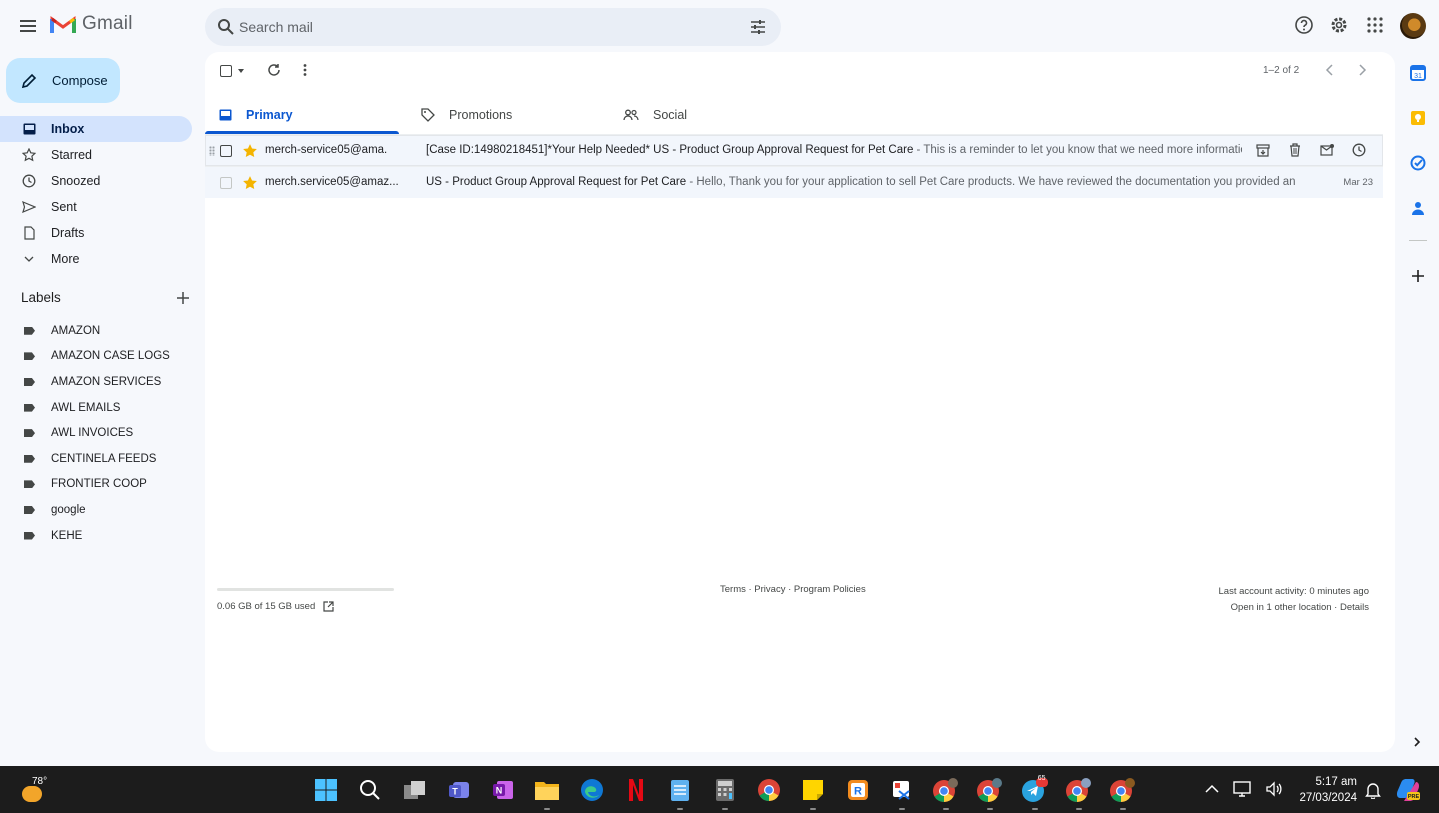  I want to click on volume-icon, so click(1274, 789).